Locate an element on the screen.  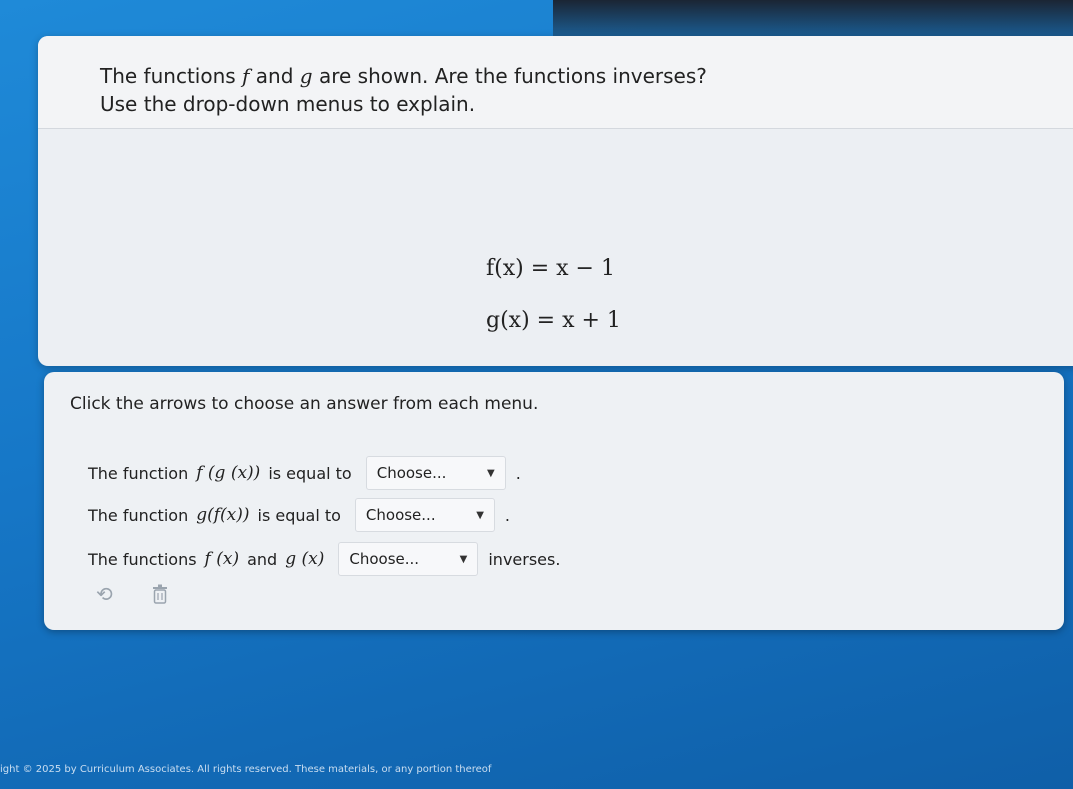
row-2-middle: is equal to is located at coordinates (299, 515).